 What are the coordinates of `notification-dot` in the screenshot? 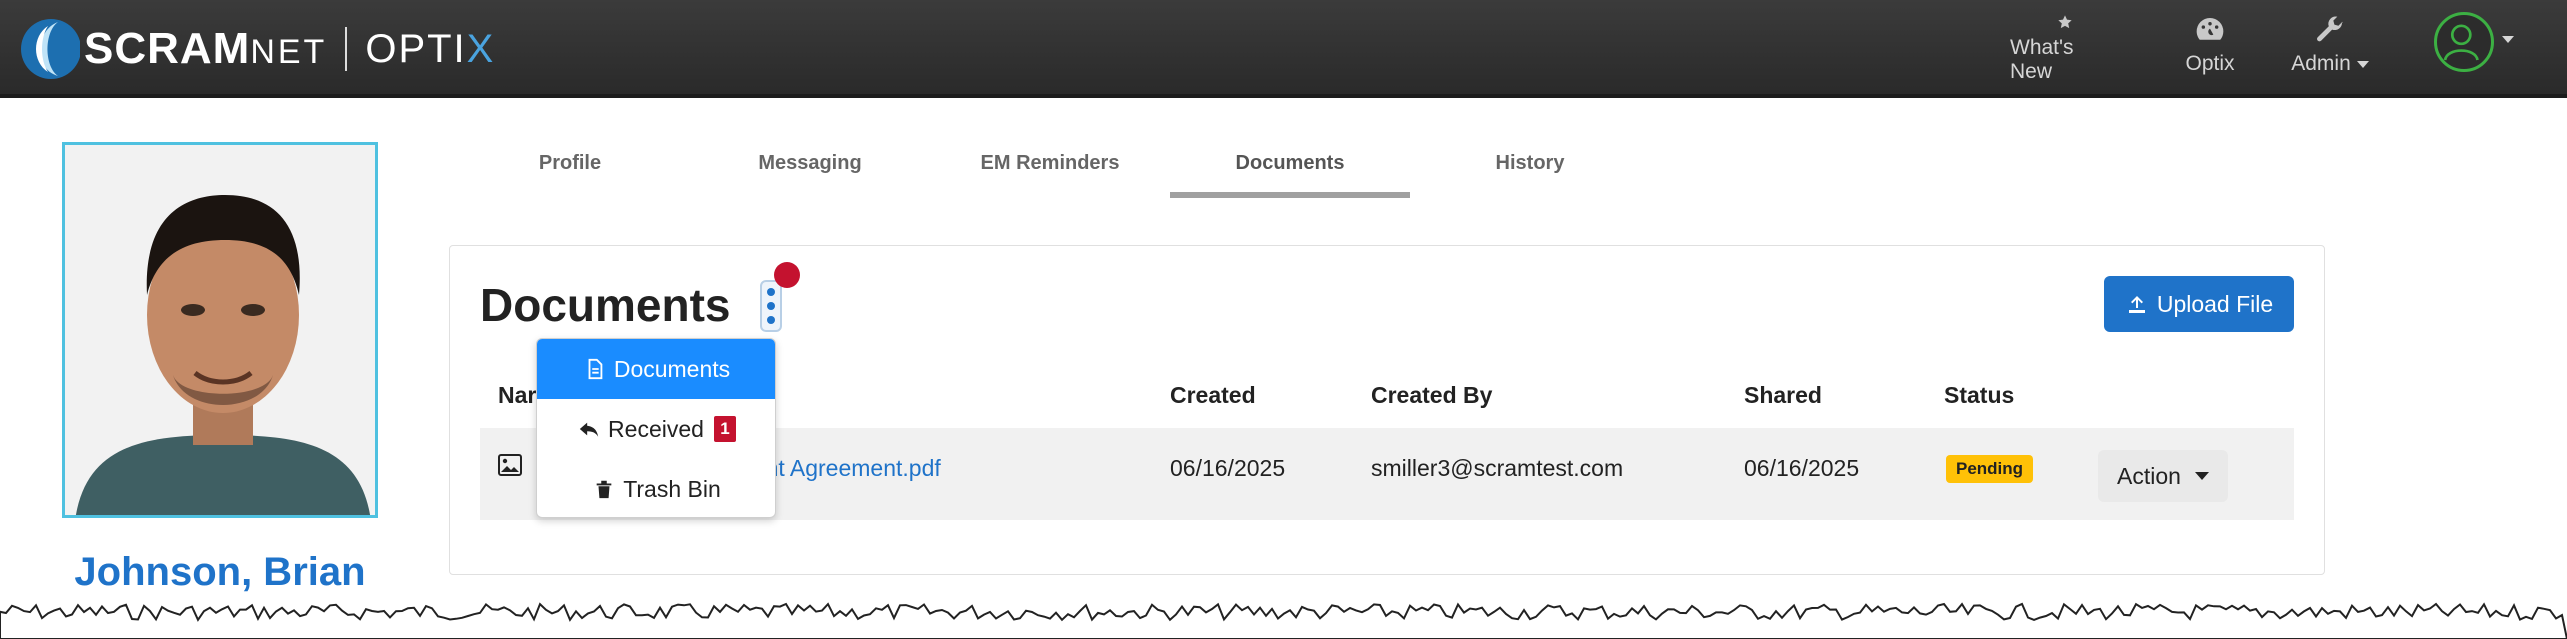 It's located at (787, 275).